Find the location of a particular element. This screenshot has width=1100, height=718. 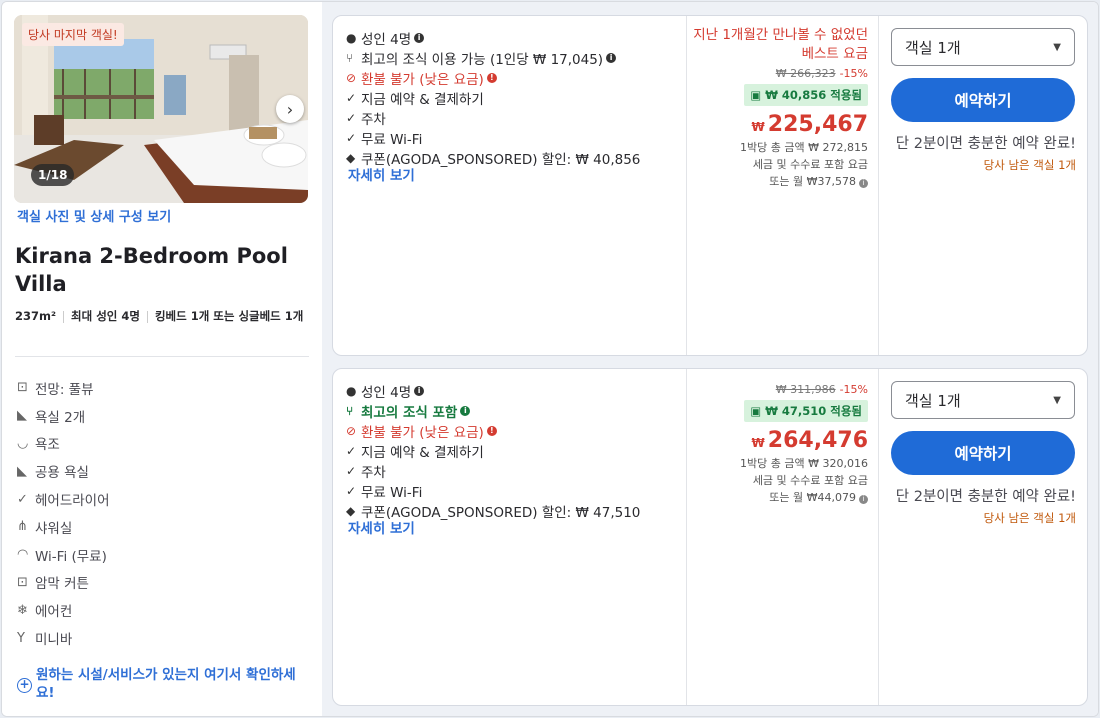

room-meta: 237m² 최대 성인 4명 킹베드 1개 또는 싱글베드 1개 is located at coordinates (162, 316).